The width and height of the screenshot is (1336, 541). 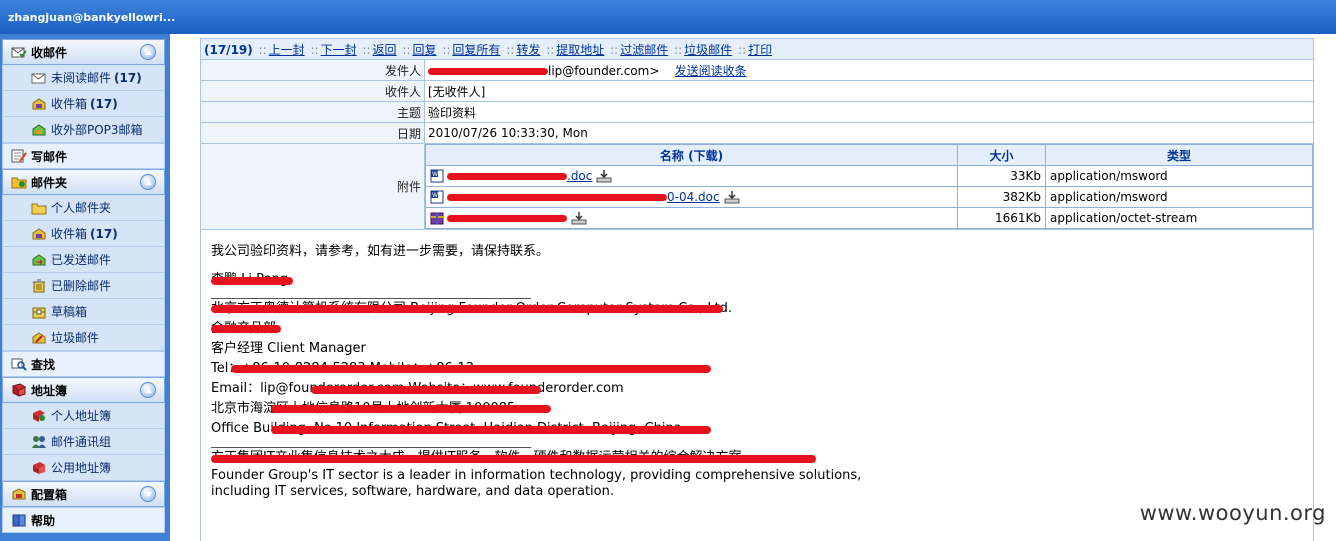 I want to click on sidebar-item-unread: 未阅读邮件 (17), so click(x=83, y=78).